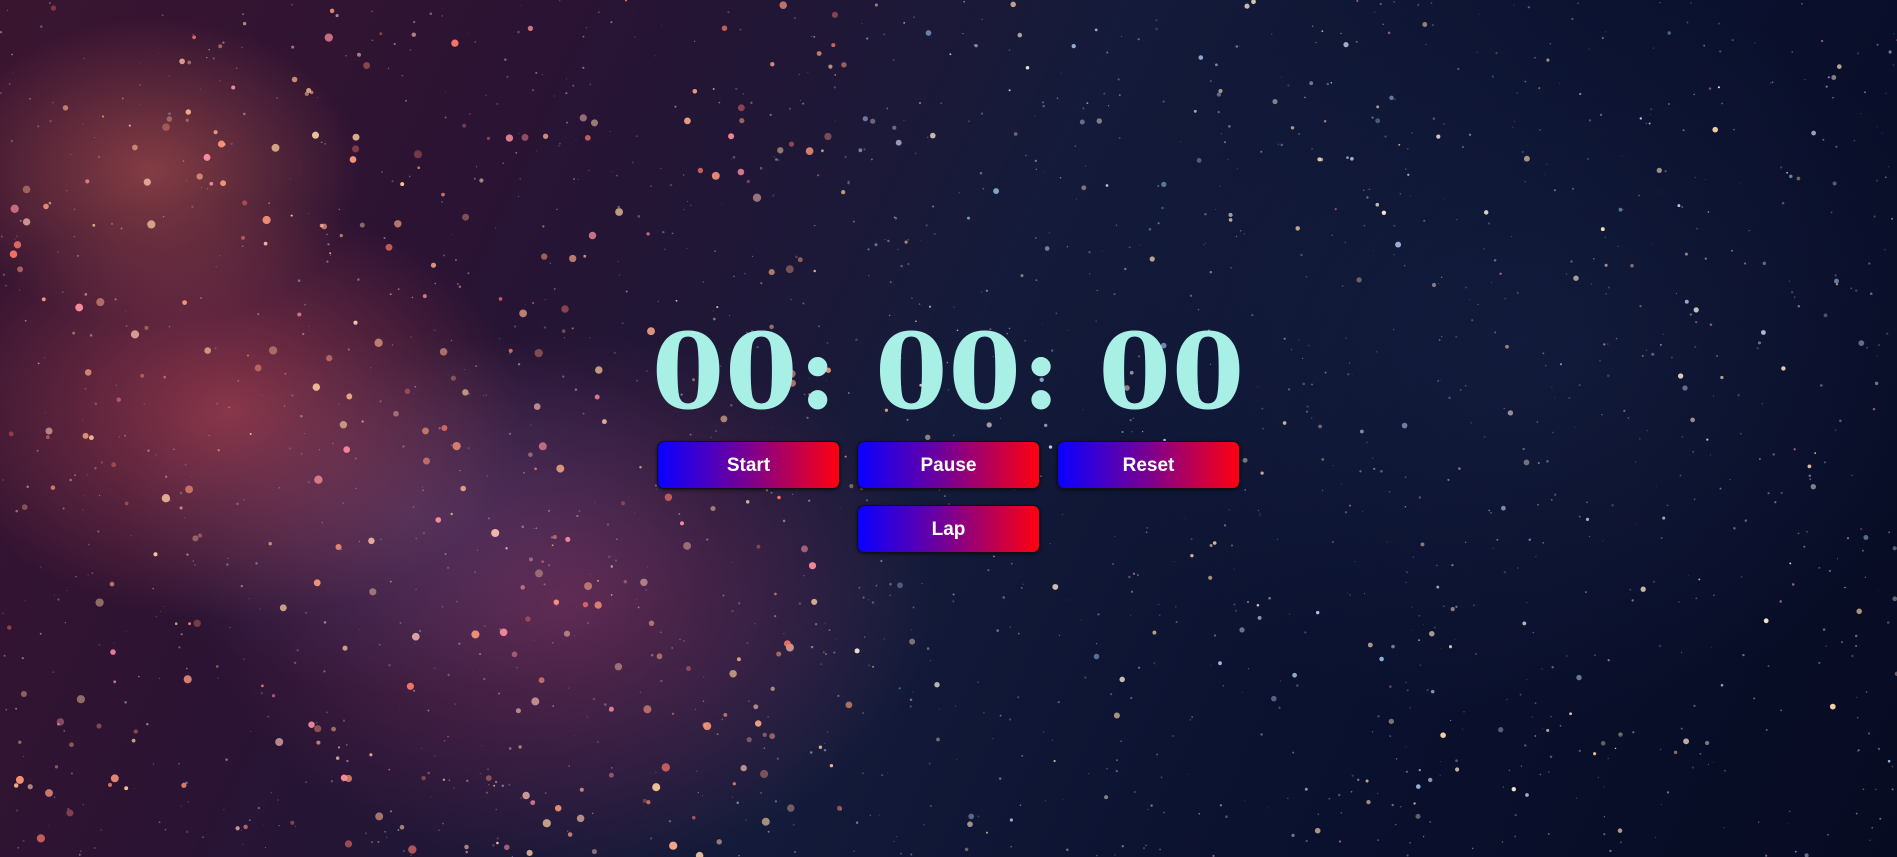 The width and height of the screenshot is (1897, 857). Describe the element at coordinates (948, 371) in the screenshot. I see `time-display: 00: 00: 00` at that location.